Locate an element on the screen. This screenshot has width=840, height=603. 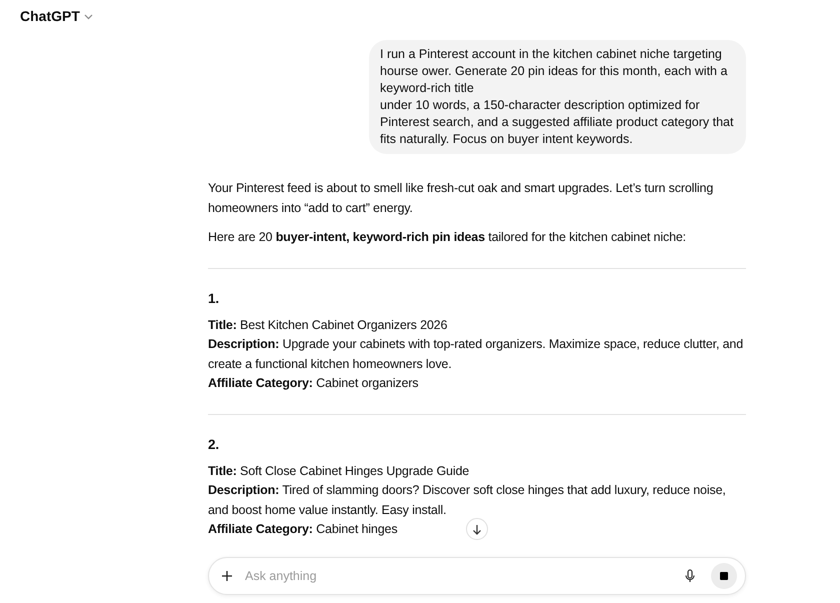
item-line: Affiliate Category: Cabinet hinges is located at coordinates (303, 529).